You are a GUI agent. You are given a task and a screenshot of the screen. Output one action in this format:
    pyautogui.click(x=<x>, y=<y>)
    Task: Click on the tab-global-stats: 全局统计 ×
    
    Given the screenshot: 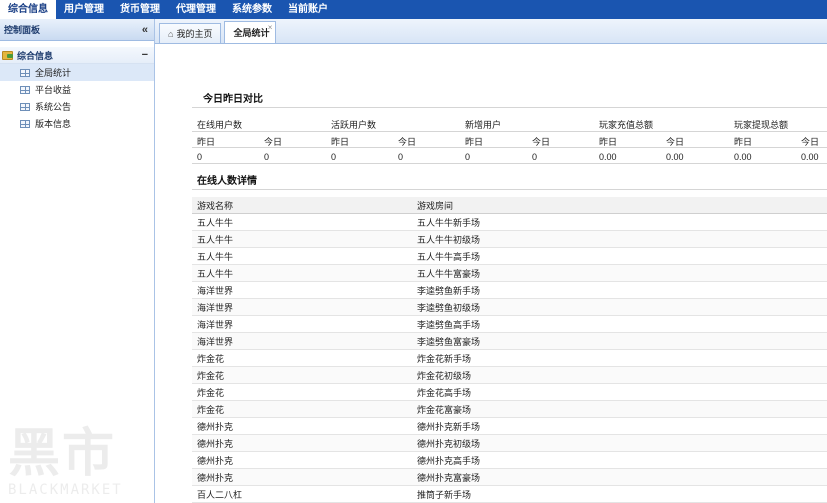 What is the action you would take?
    pyautogui.click(x=250, y=32)
    